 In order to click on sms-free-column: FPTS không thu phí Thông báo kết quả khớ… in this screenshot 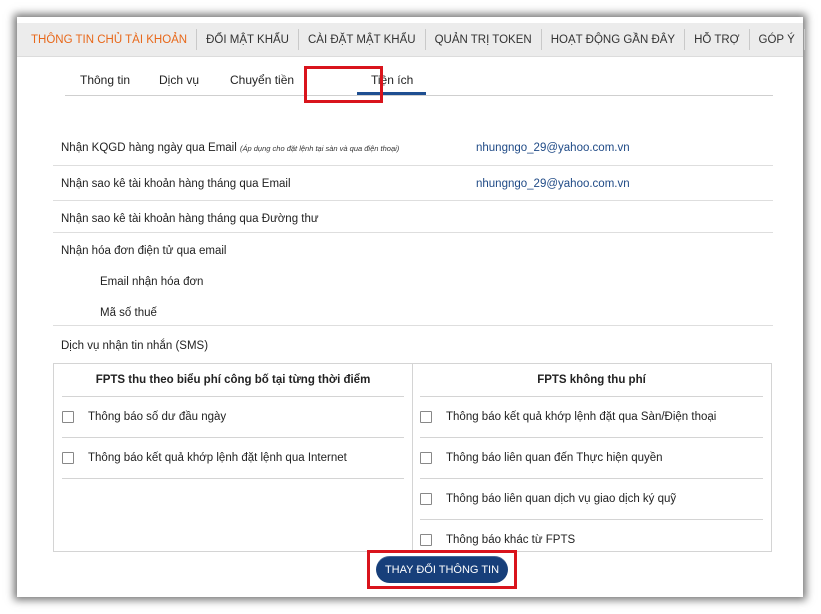, I will do `click(591, 457)`.